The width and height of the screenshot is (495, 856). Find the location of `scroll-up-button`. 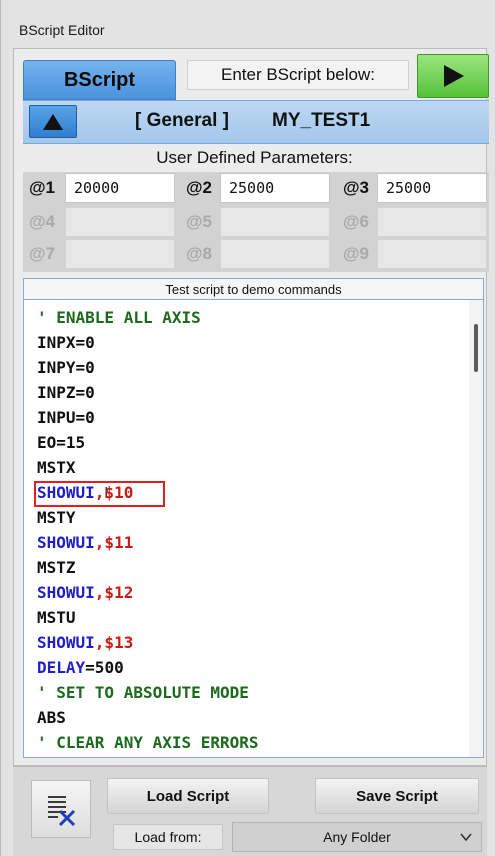

scroll-up-button is located at coordinates (53, 121).